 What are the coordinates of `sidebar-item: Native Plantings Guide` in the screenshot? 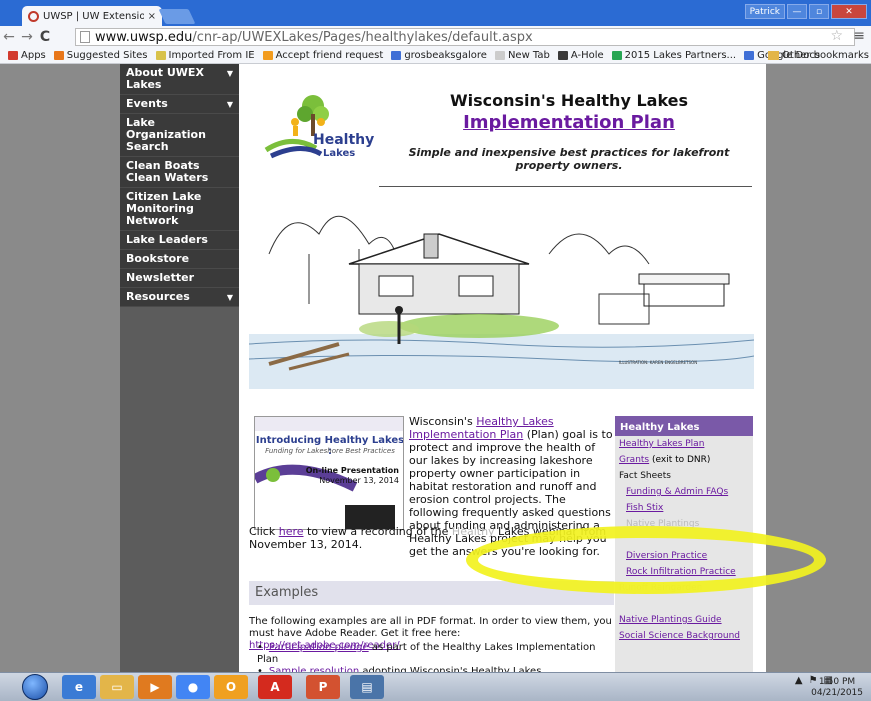 It's located at (684, 620).